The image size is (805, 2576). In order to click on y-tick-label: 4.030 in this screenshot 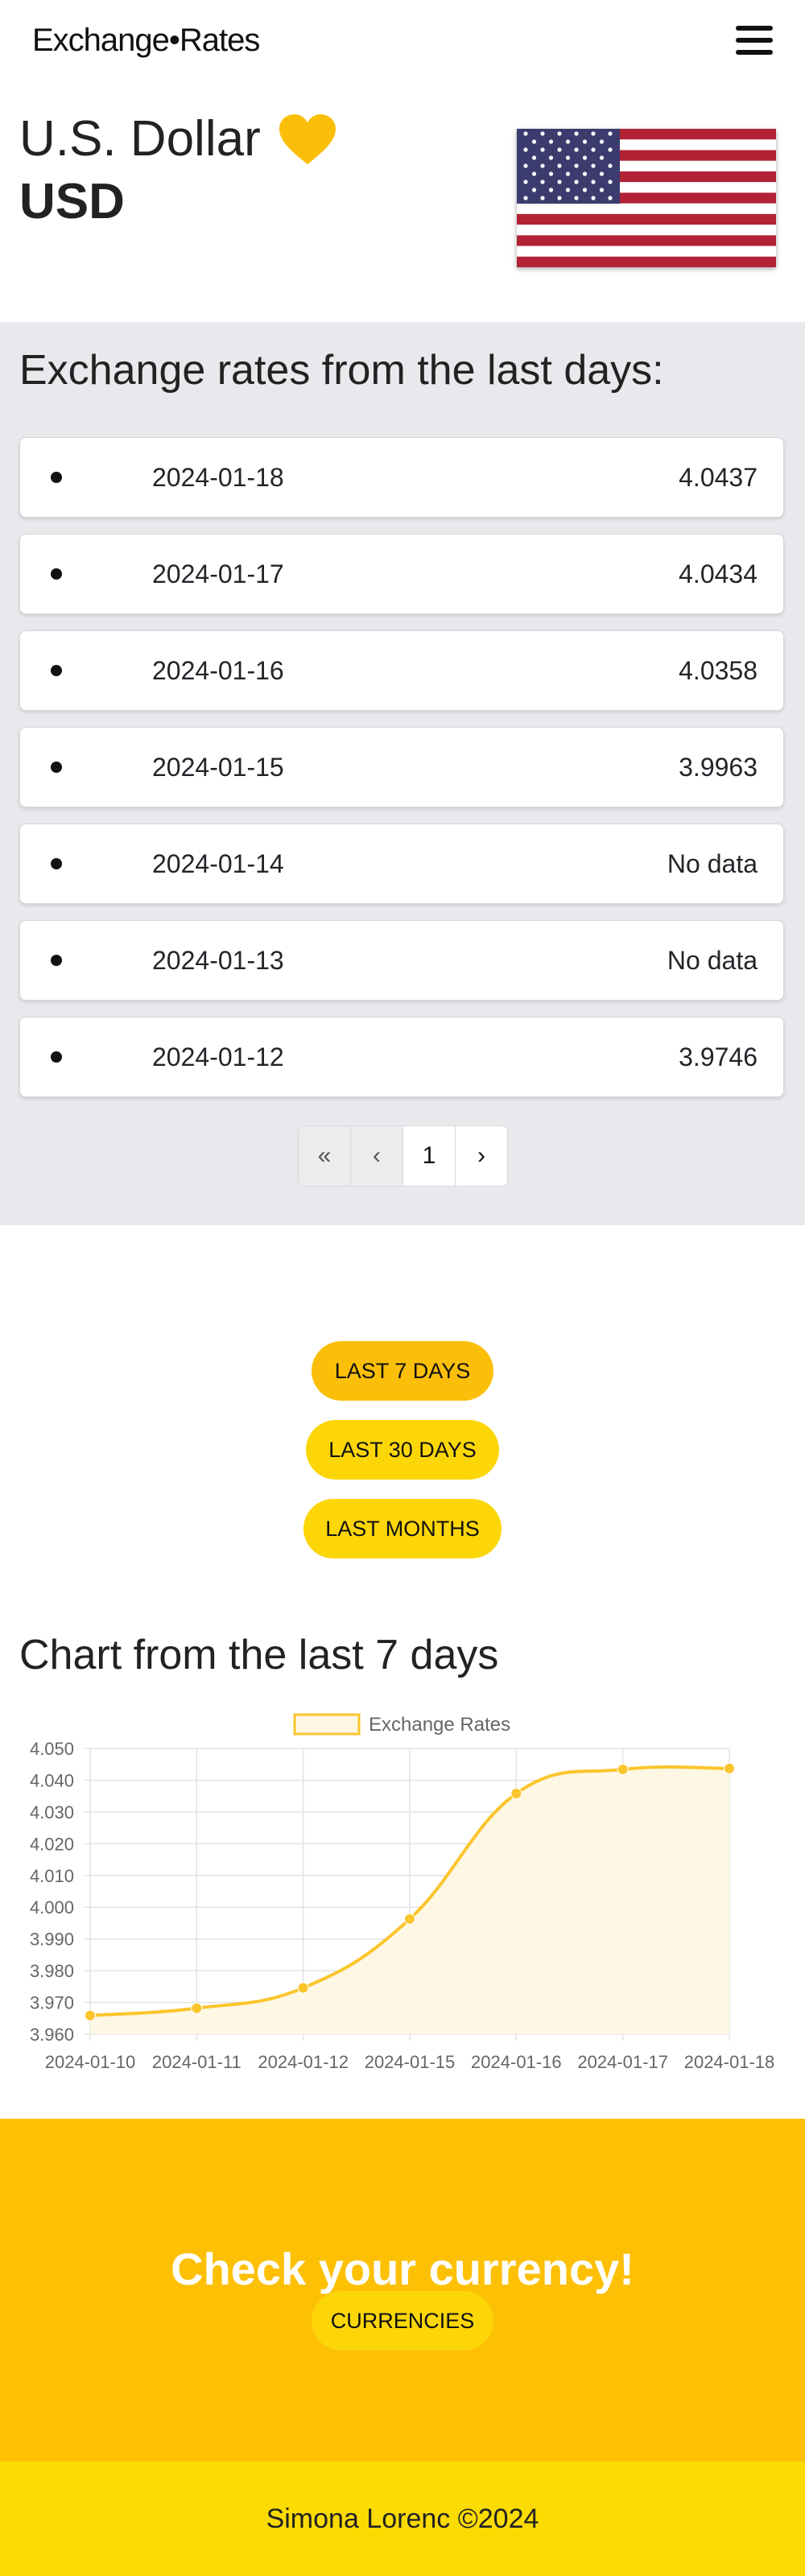, I will do `click(52, 1812)`.